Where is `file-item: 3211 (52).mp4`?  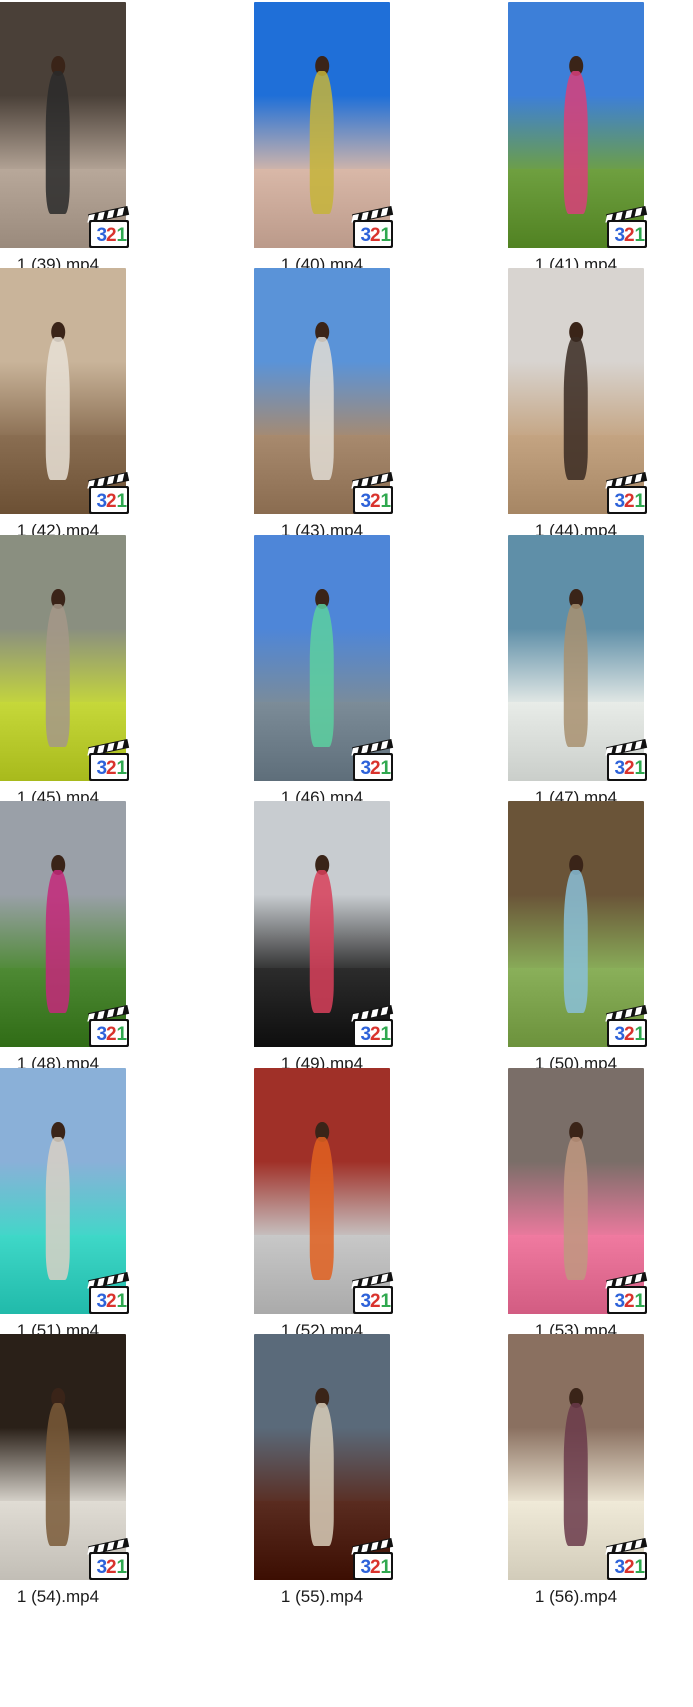
file-item: 3211 (52).mp4 is located at coordinates (354, 1206).